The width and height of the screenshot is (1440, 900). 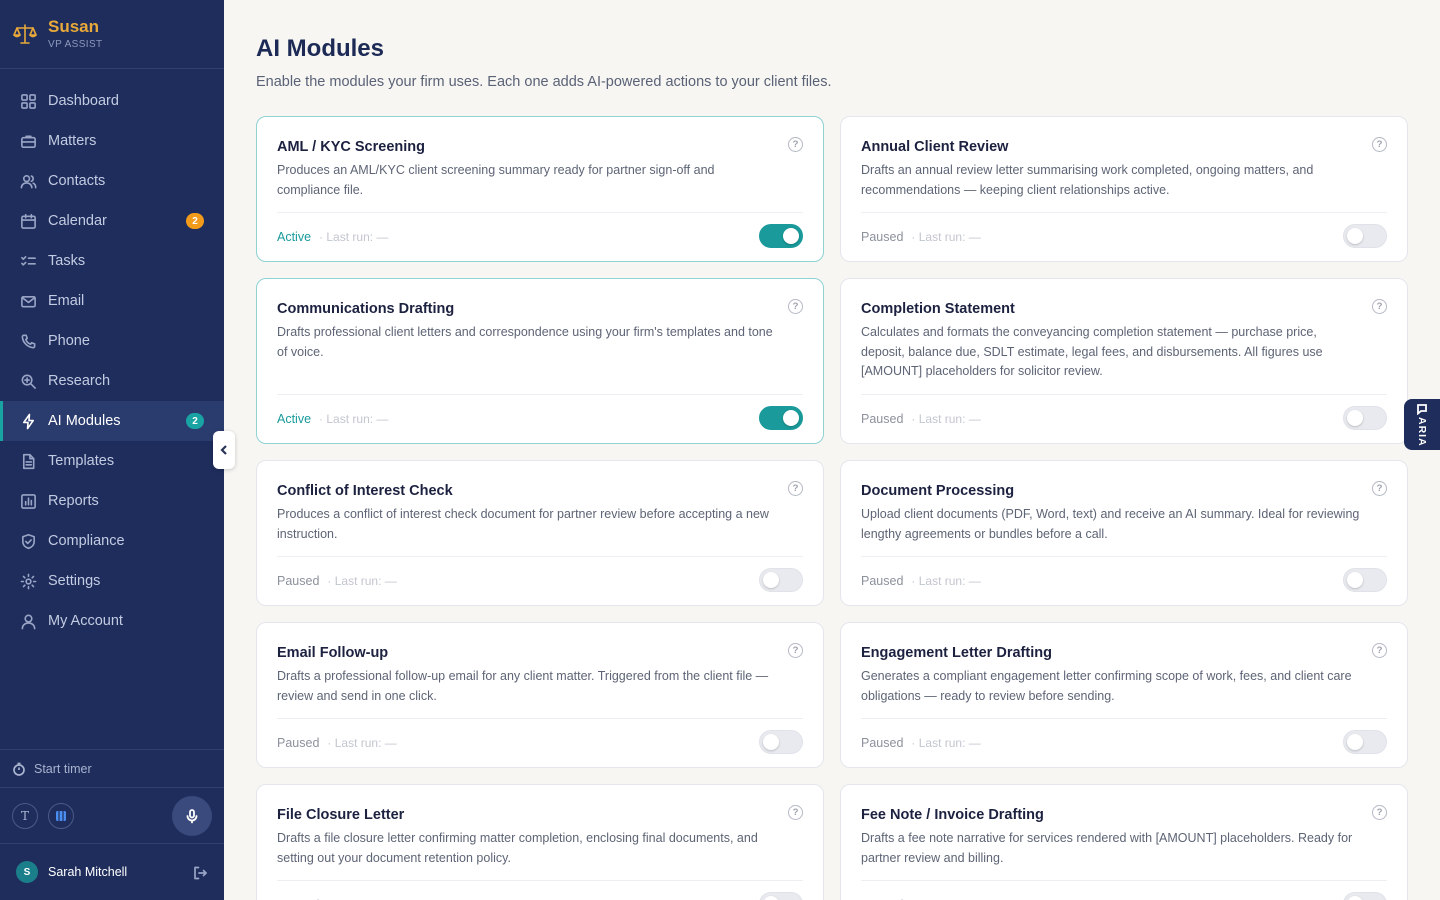 What do you see at coordinates (74, 581) in the screenshot?
I see `sidebar-item-label: Settings` at bounding box center [74, 581].